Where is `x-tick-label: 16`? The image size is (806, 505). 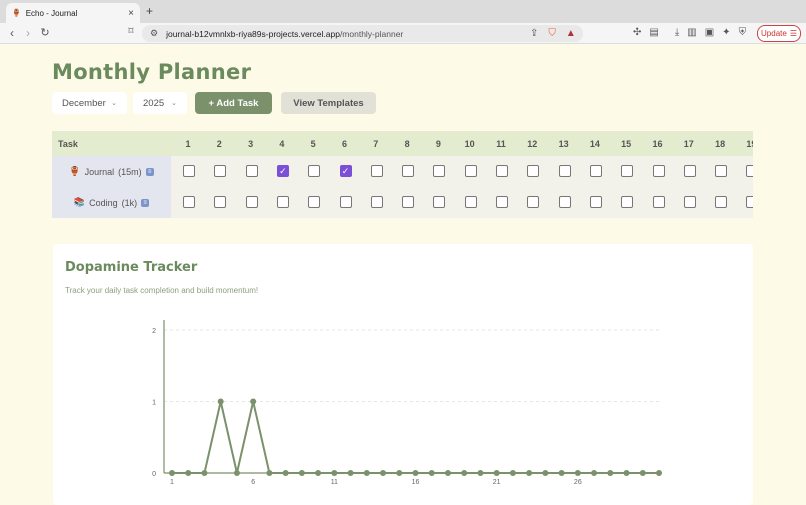 x-tick-label: 16 is located at coordinates (416, 482).